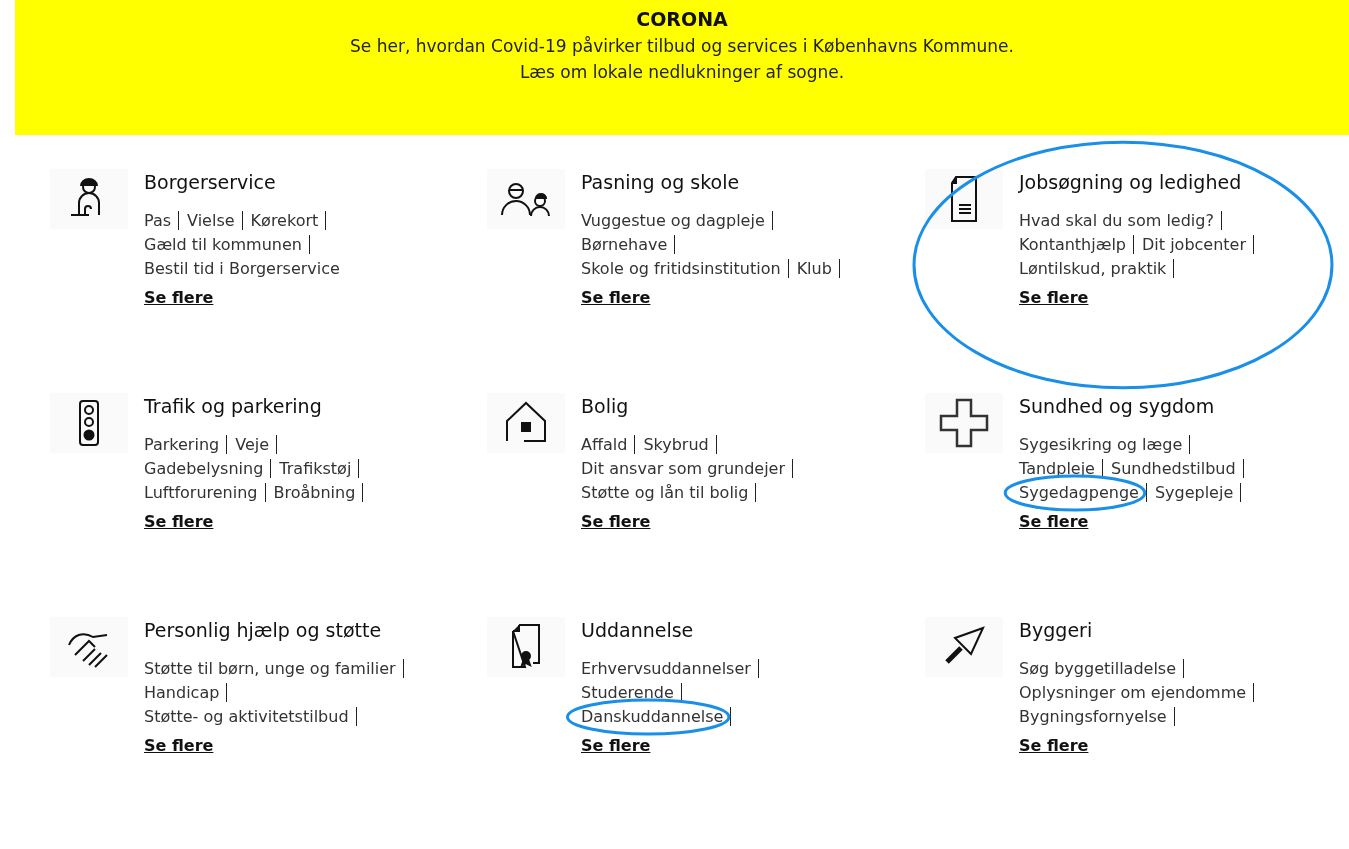 The width and height of the screenshot is (1349, 849). I want to click on topic-link: Børnehave, so click(628, 244).